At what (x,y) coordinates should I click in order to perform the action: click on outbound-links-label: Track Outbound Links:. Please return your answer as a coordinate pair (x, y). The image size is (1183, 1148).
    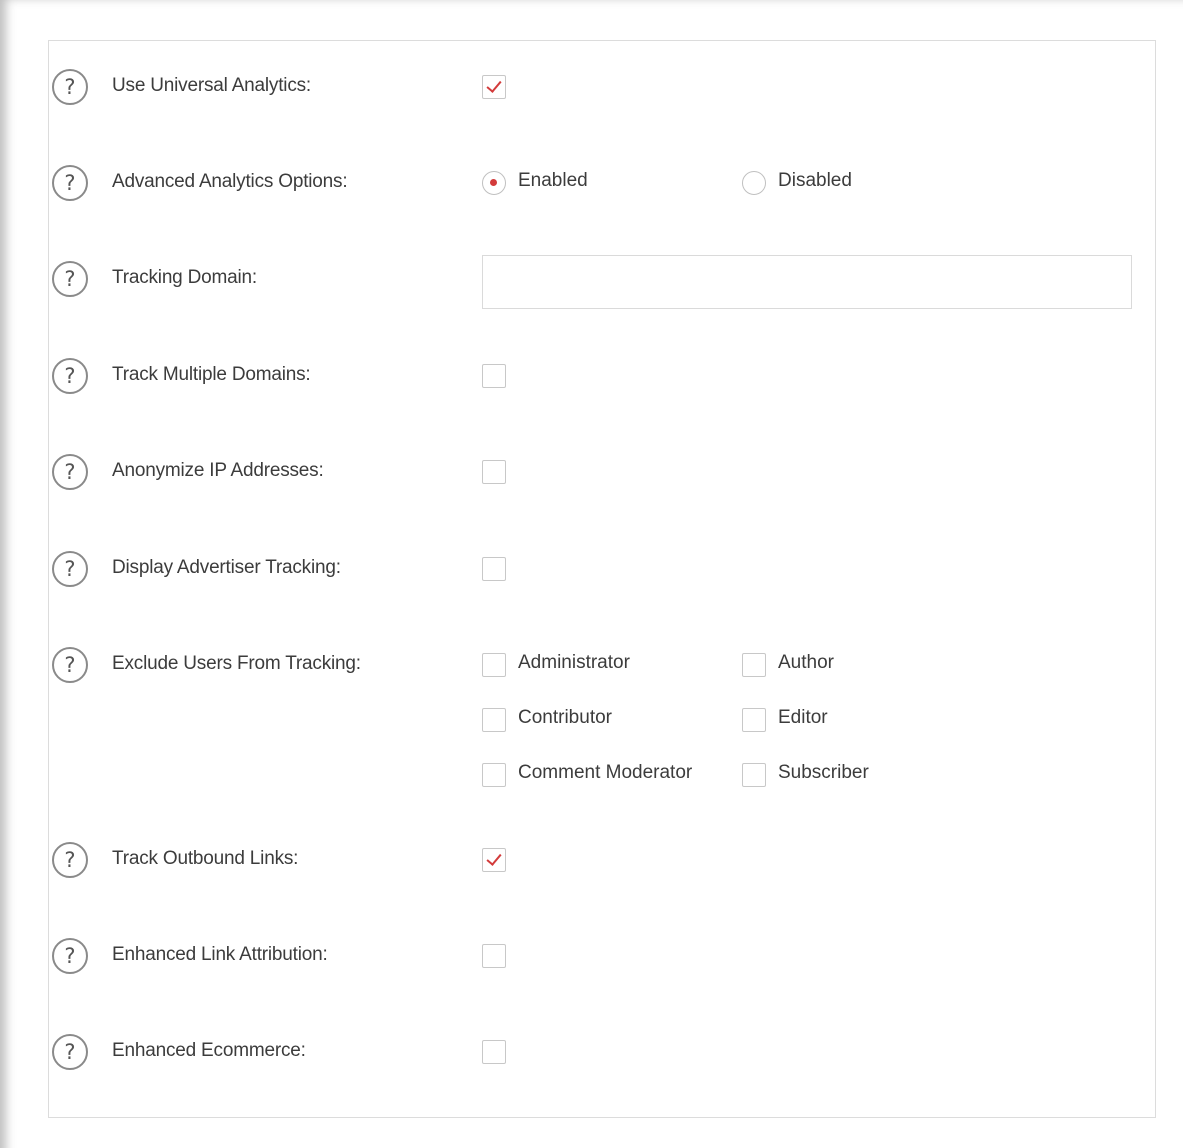
    Looking at the image, I should click on (205, 858).